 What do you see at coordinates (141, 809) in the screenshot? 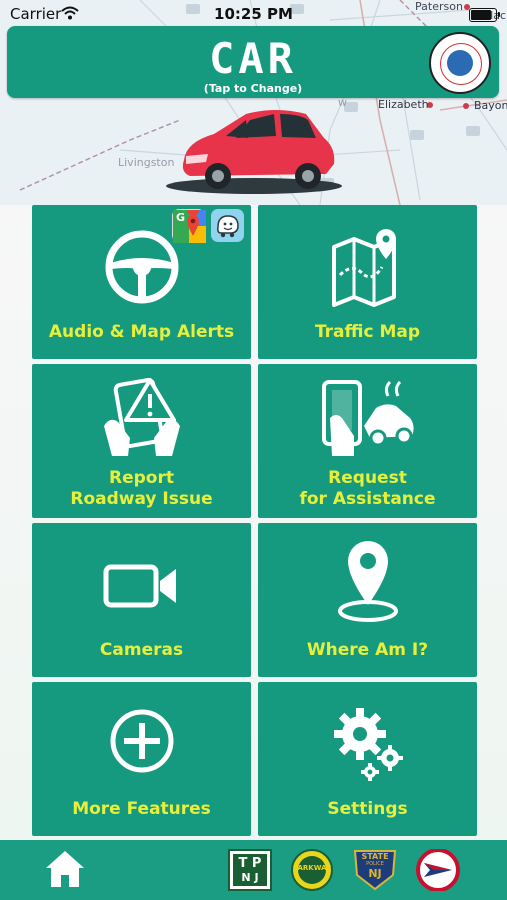
I see `tile-label: More Features` at bounding box center [141, 809].